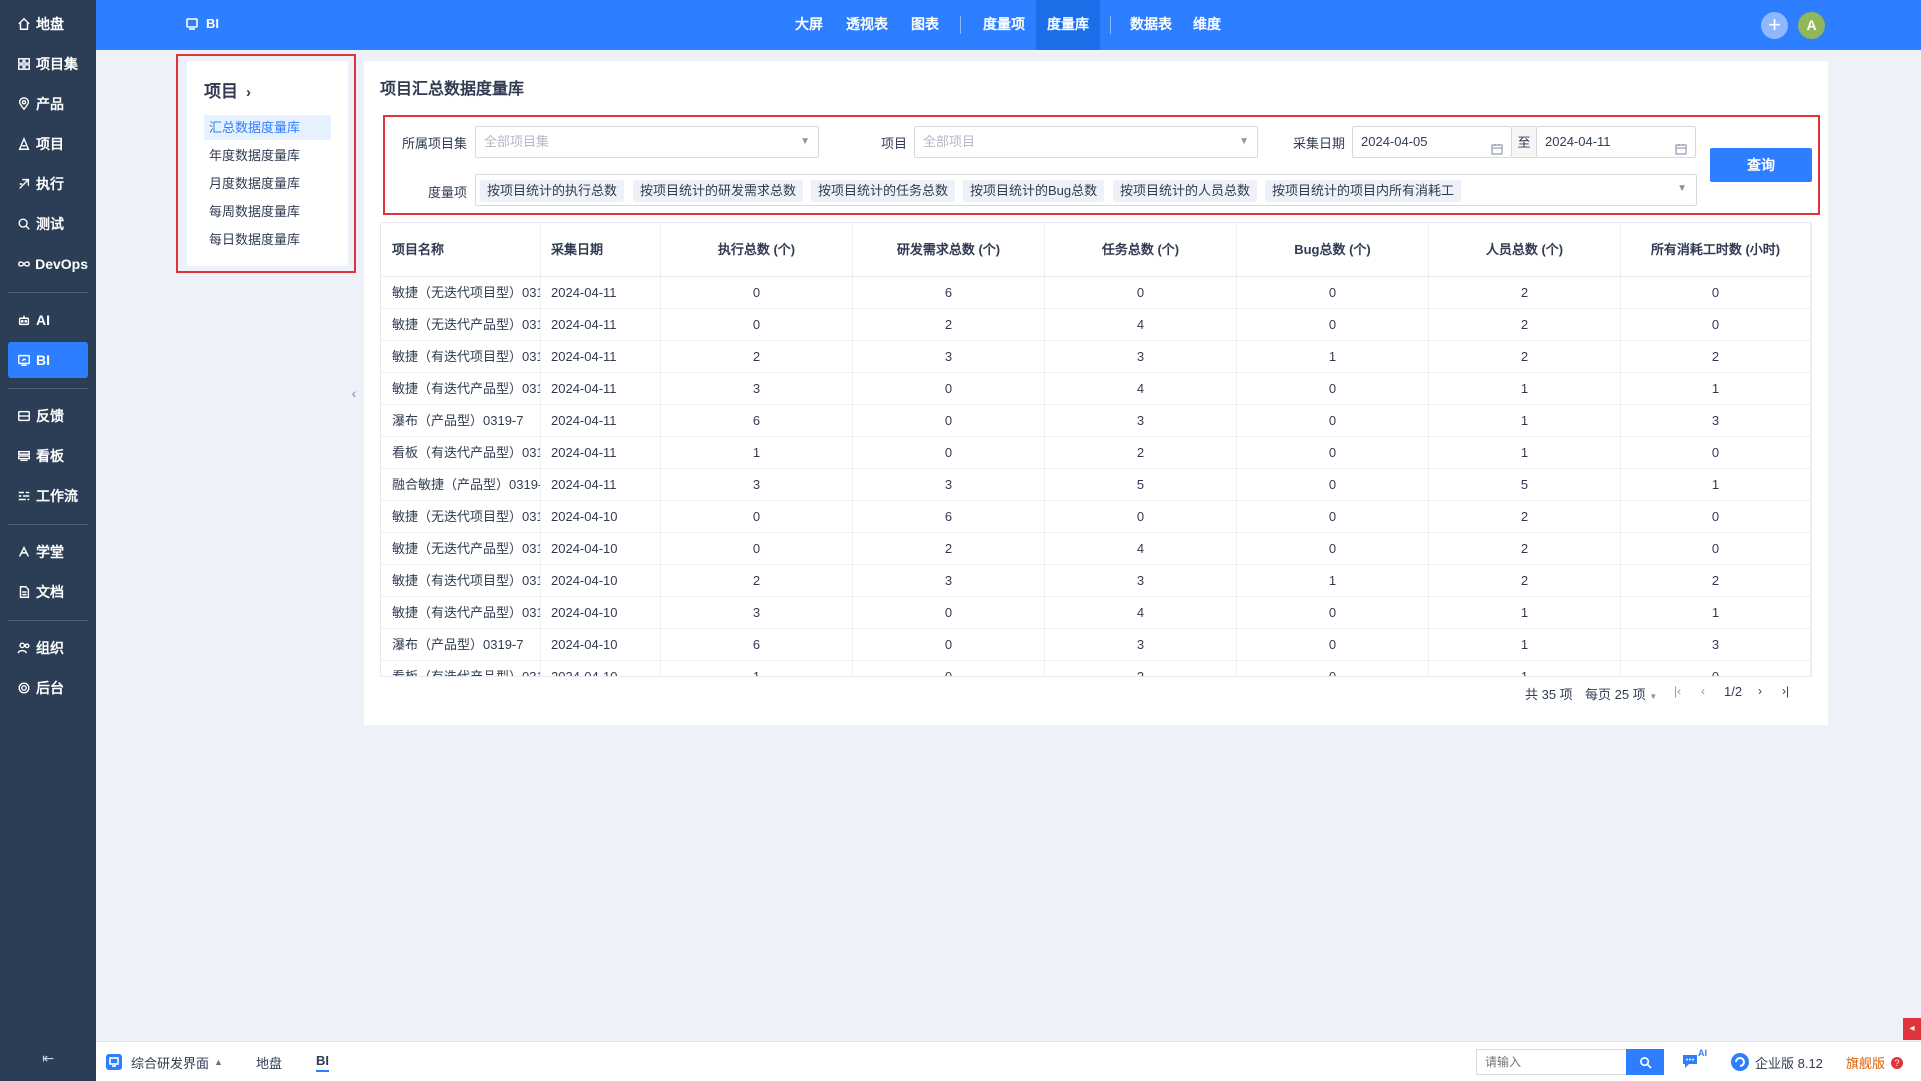 Image resolution: width=1921 pixels, height=1081 pixels. Describe the element at coordinates (1716, 357) in the screenshot. I see `value-cell: 2` at that location.